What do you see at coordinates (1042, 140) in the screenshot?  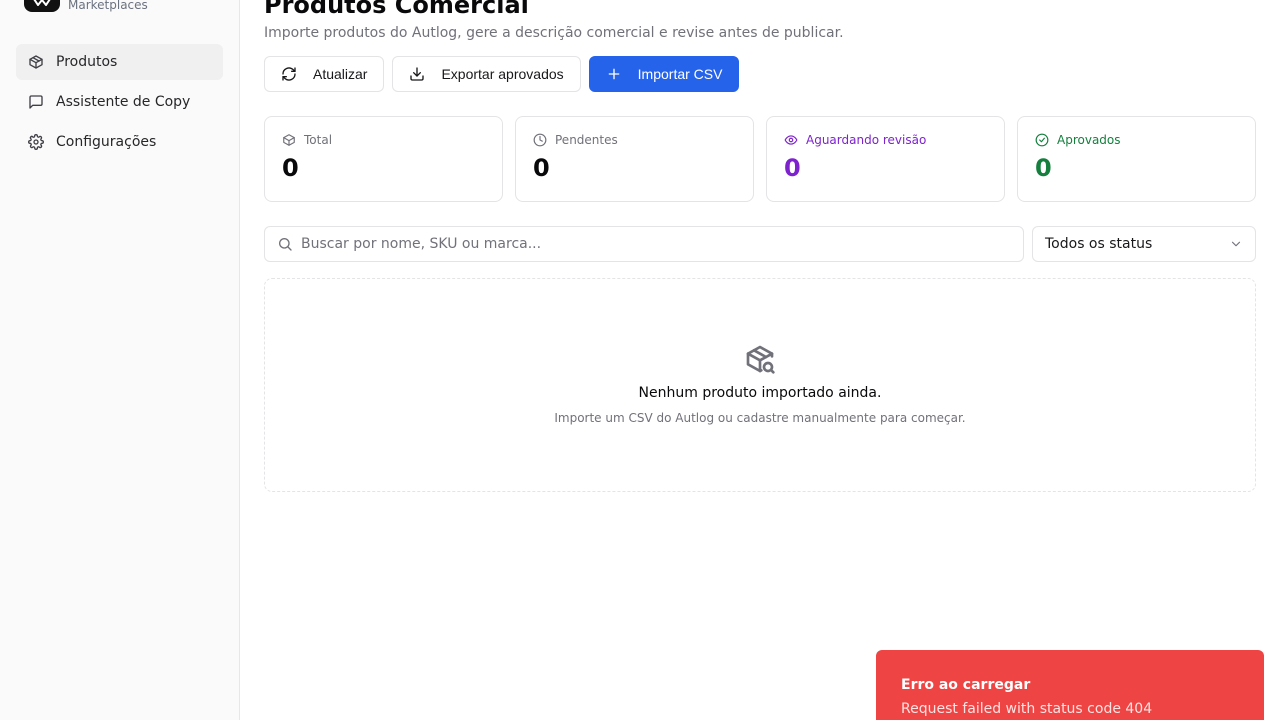 I see `check-circle-icon` at bounding box center [1042, 140].